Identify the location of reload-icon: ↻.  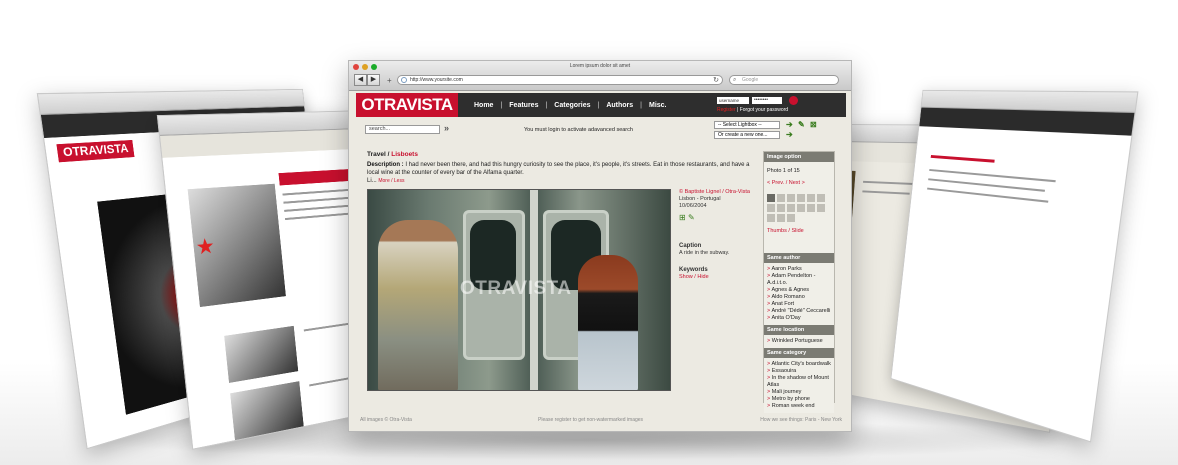
(716, 80).